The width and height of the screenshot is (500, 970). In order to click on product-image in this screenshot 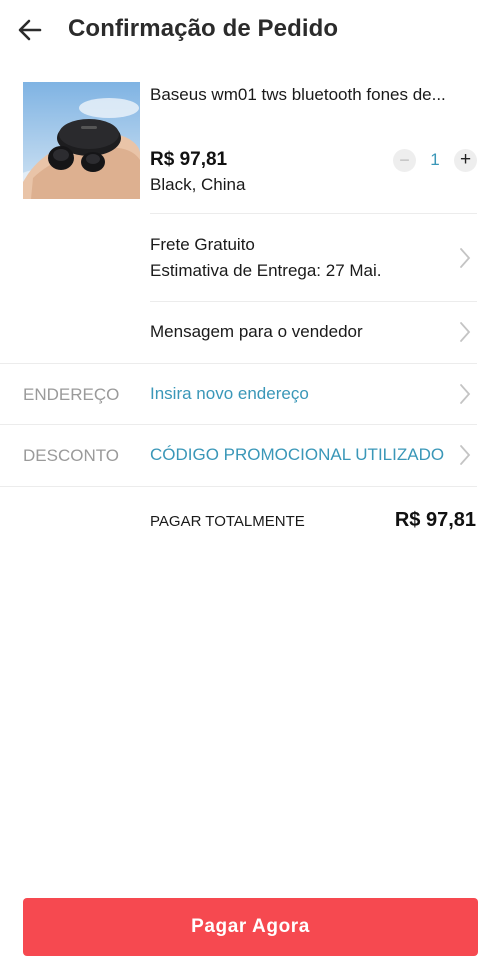, I will do `click(81, 140)`.